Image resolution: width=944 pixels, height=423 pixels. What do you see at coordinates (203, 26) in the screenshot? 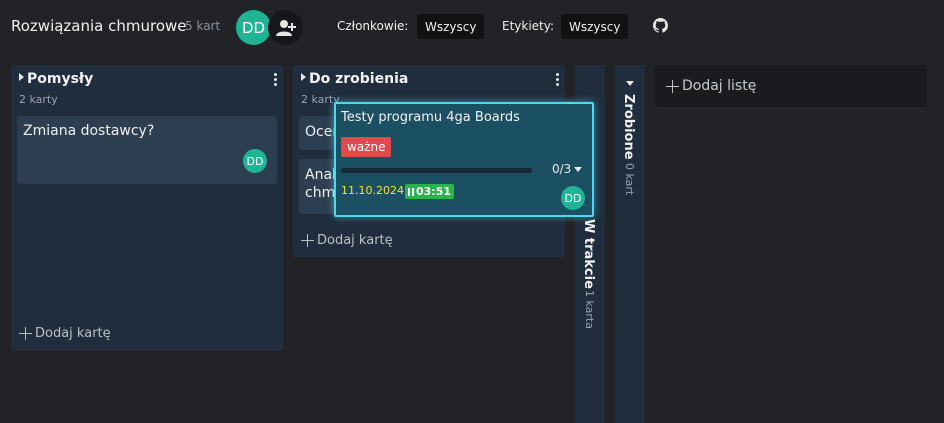
I see `board-card-count: 5 kart` at bounding box center [203, 26].